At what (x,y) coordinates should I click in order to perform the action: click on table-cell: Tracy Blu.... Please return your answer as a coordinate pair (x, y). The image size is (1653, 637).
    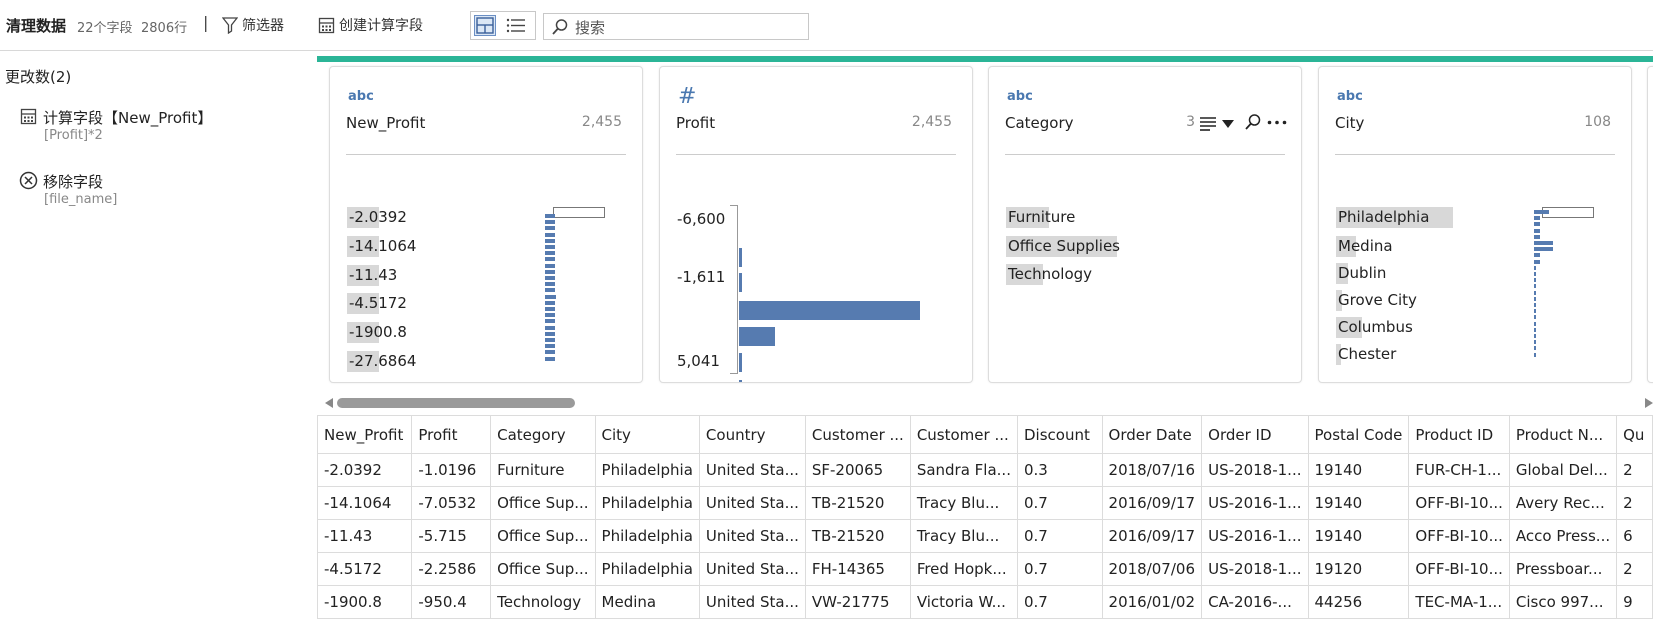
    Looking at the image, I should click on (963, 536).